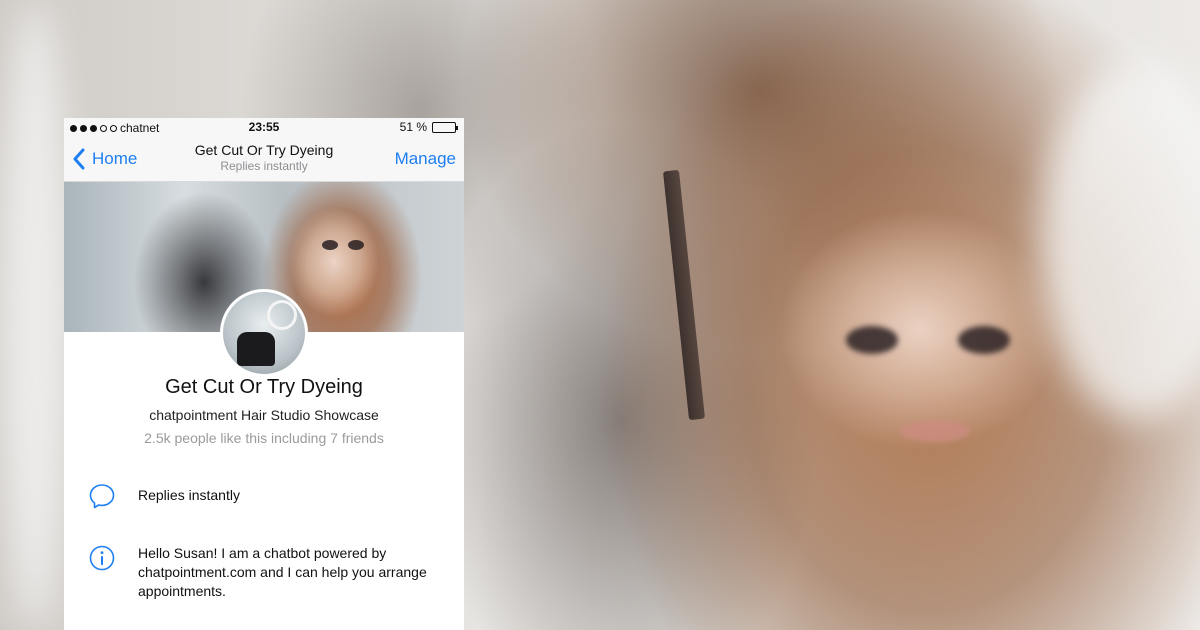  I want to click on page-avatar, so click(264, 333).